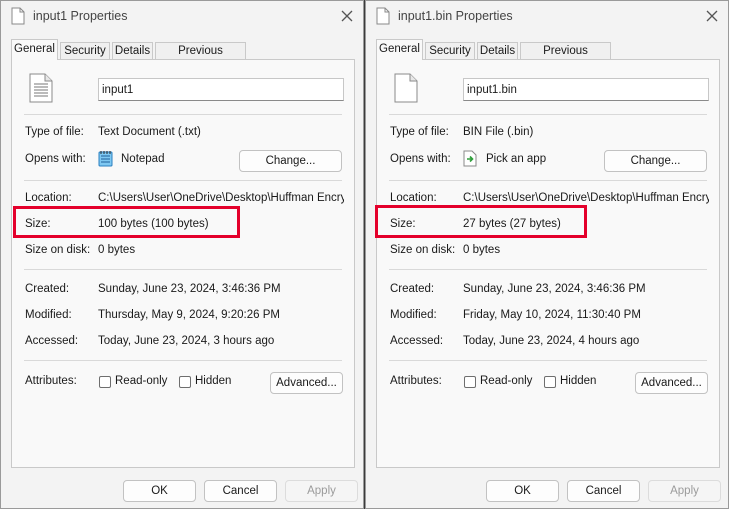  Describe the element at coordinates (41, 89) in the screenshot. I see `text-document-icon` at that location.